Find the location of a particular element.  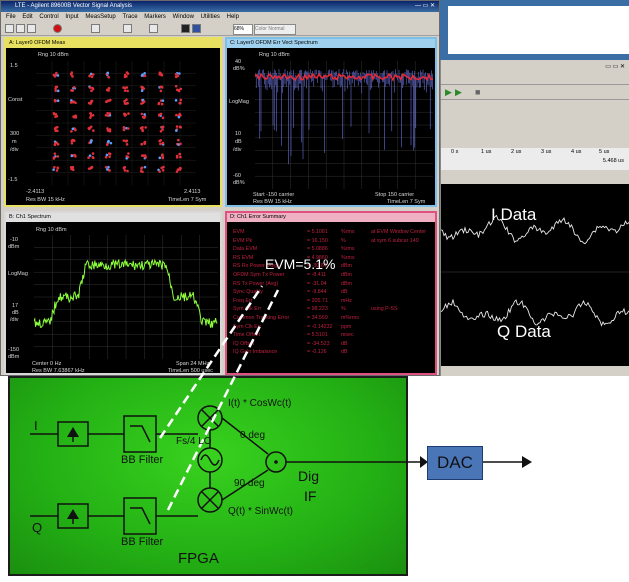

time-tick: 4 us is located at coordinates (576, 152).